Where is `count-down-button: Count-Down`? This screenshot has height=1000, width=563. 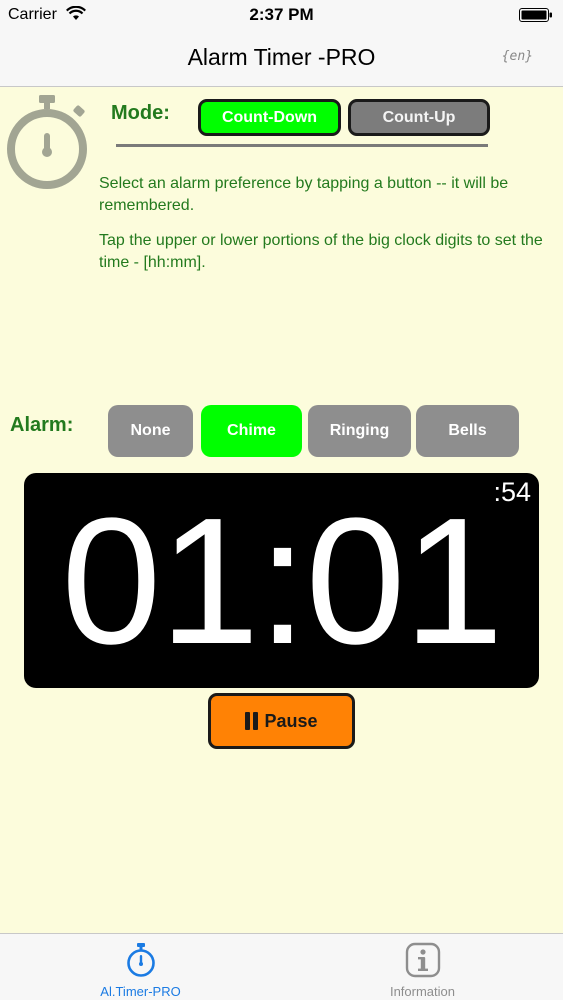
count-down-button: Count-Down is located at coordinates (269, 117).